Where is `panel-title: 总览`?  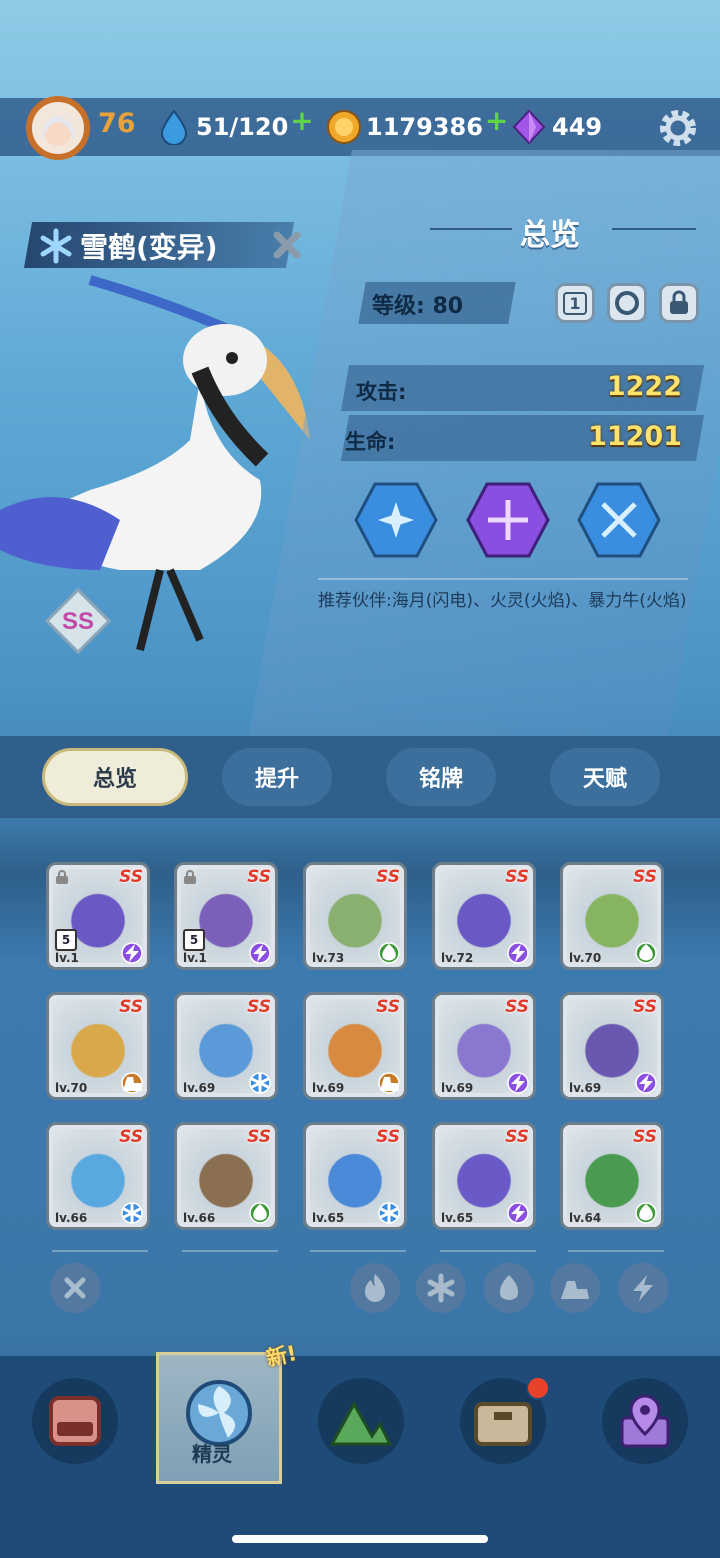 panel-title: 总览 is located at coordinates (550, 235).